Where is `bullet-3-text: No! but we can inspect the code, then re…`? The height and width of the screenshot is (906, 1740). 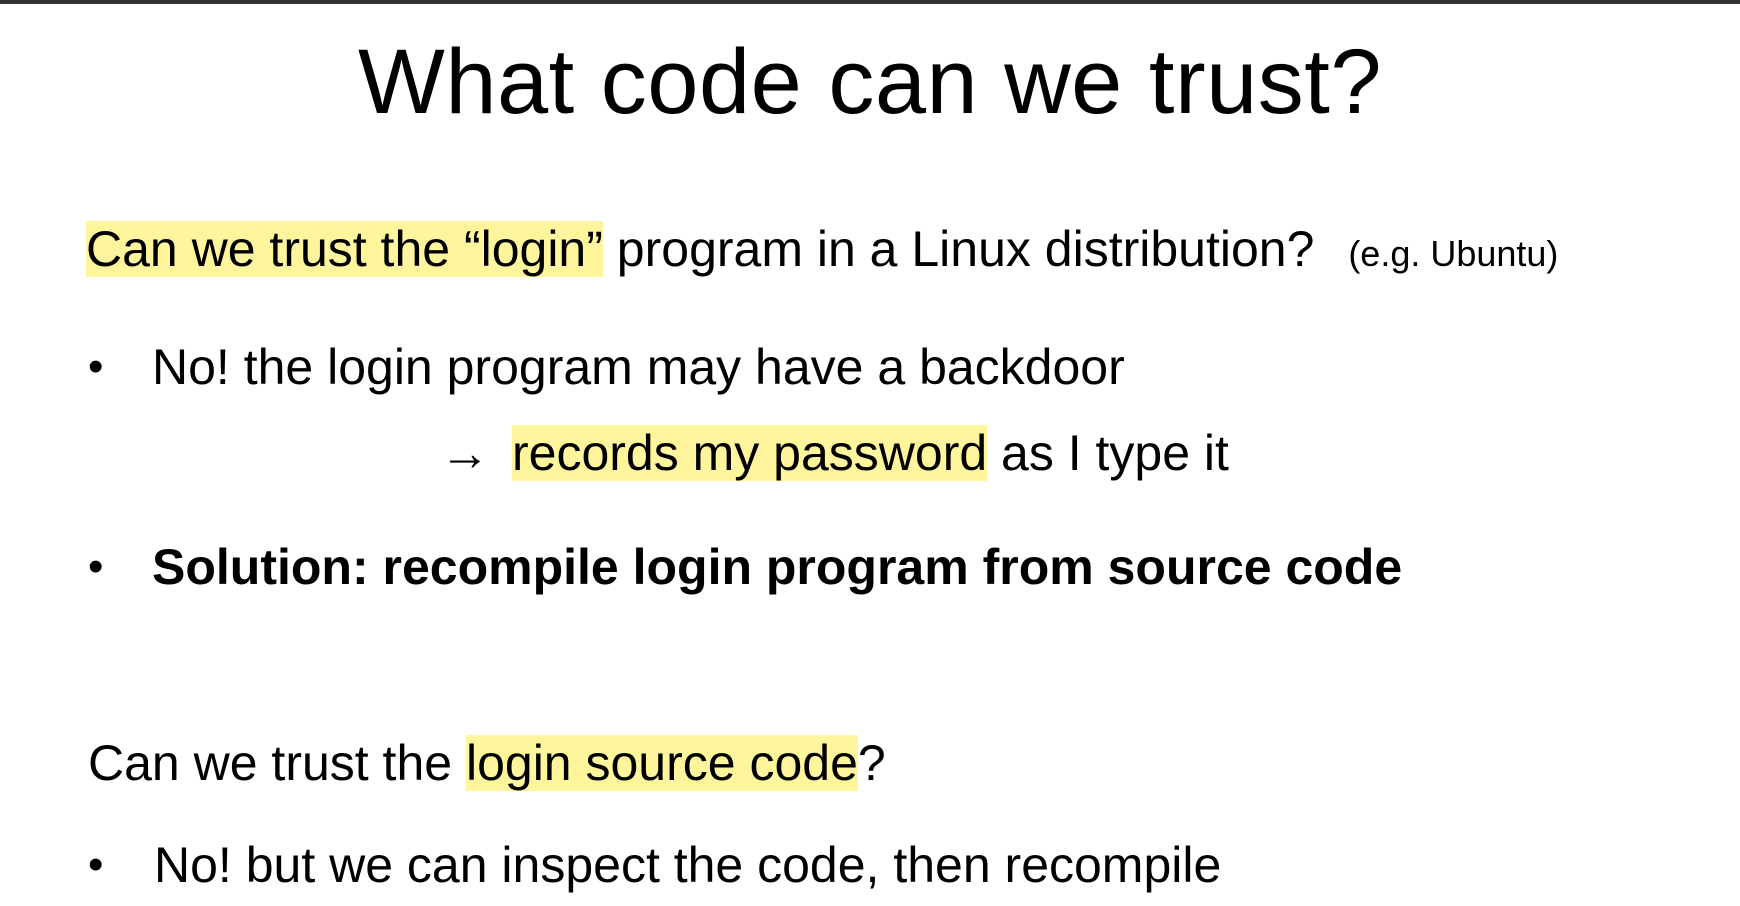
bullet-3-text: No! but we can inspect the code, then re… is located at coordinates (688, 865).